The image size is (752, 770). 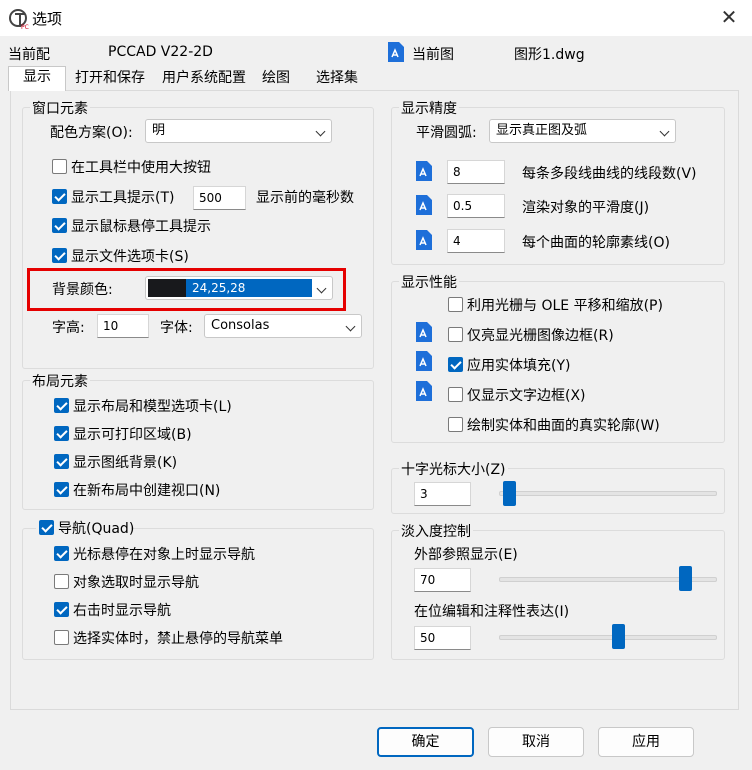 What do you see at coordinates (136, 583) in the screenshot?
I see `nav-select-label: 对象选取时显示导航` at bounding box center [136, 583].